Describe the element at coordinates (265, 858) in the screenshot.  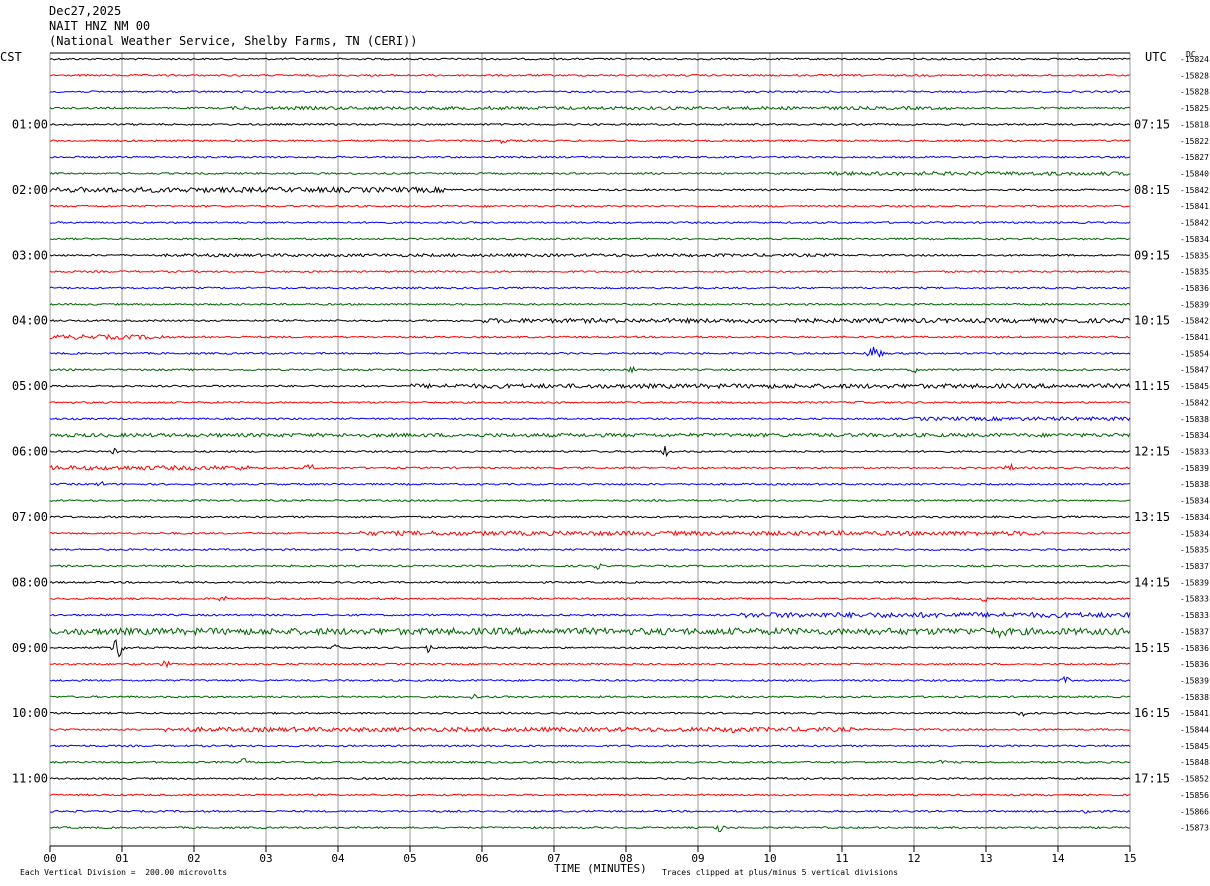
I see `x-tick-label: 03` at that location.